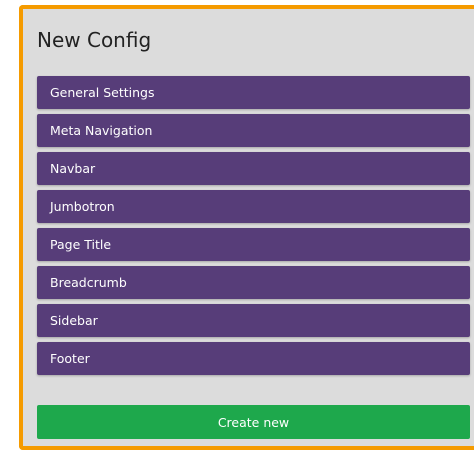 The height and width of the screenshot is (454, 474). What do you see at coordinates (94, 40) in the screenshot?
I see `page-title: New Config` at bounding box center [94, 40].